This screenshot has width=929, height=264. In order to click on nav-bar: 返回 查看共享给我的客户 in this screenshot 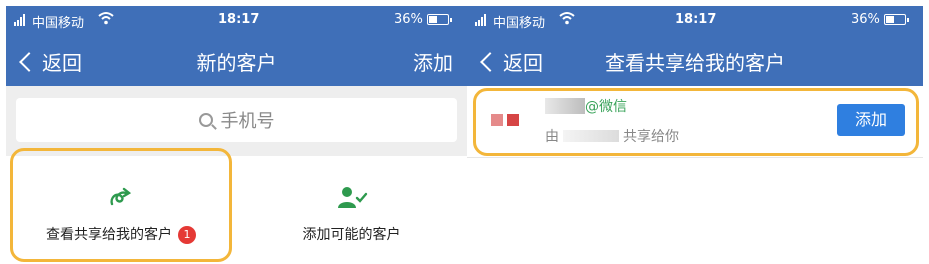, I will do `click(695, 60)`.